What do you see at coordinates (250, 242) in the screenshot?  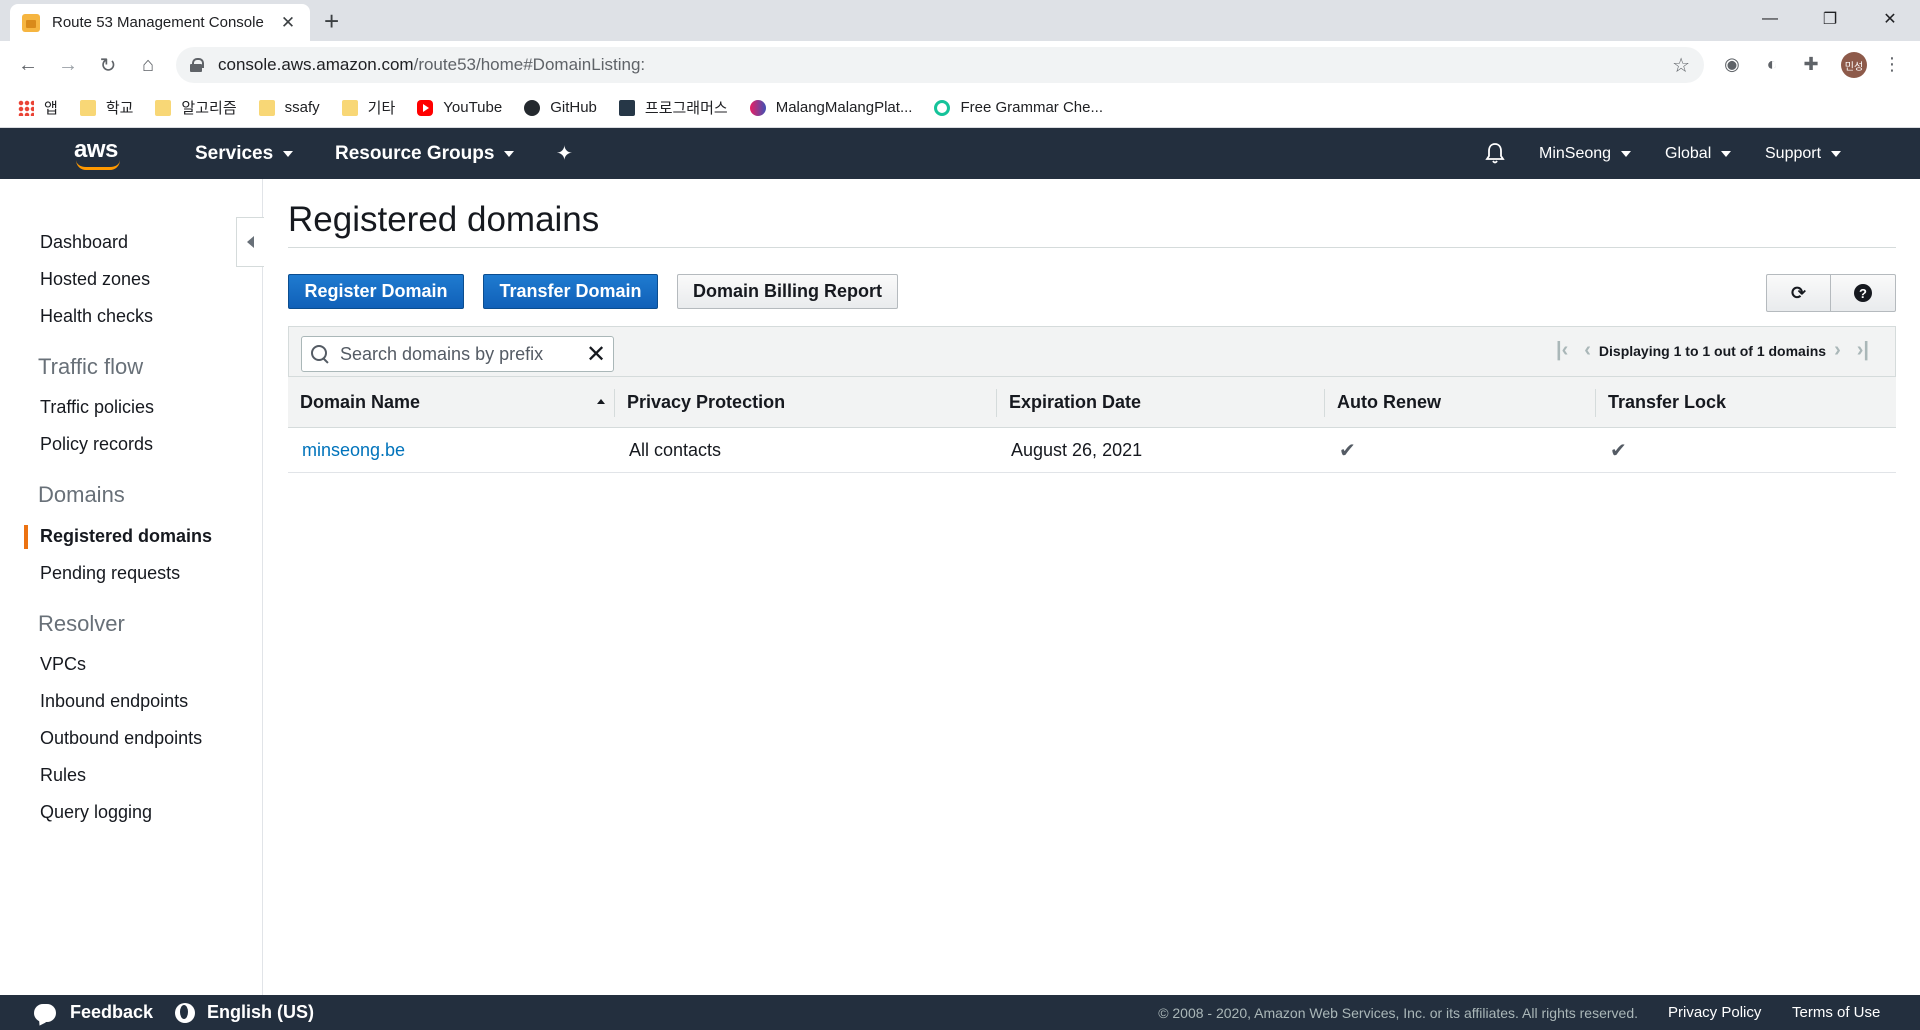 I see `collapse-sidebar-button` at bounding box center [250, 242].